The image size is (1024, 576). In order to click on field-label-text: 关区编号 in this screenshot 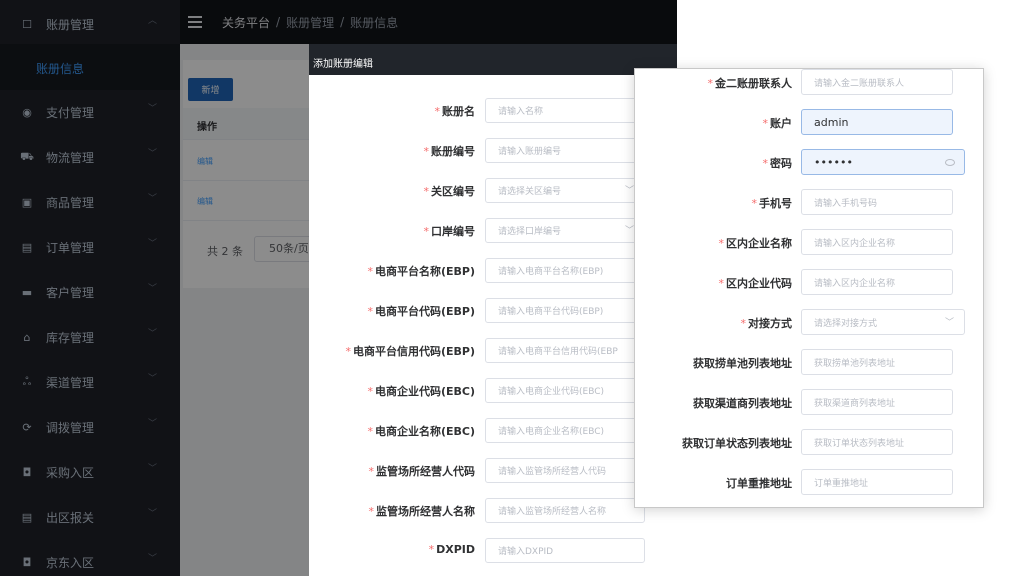, I will do `click(453, 191)`.